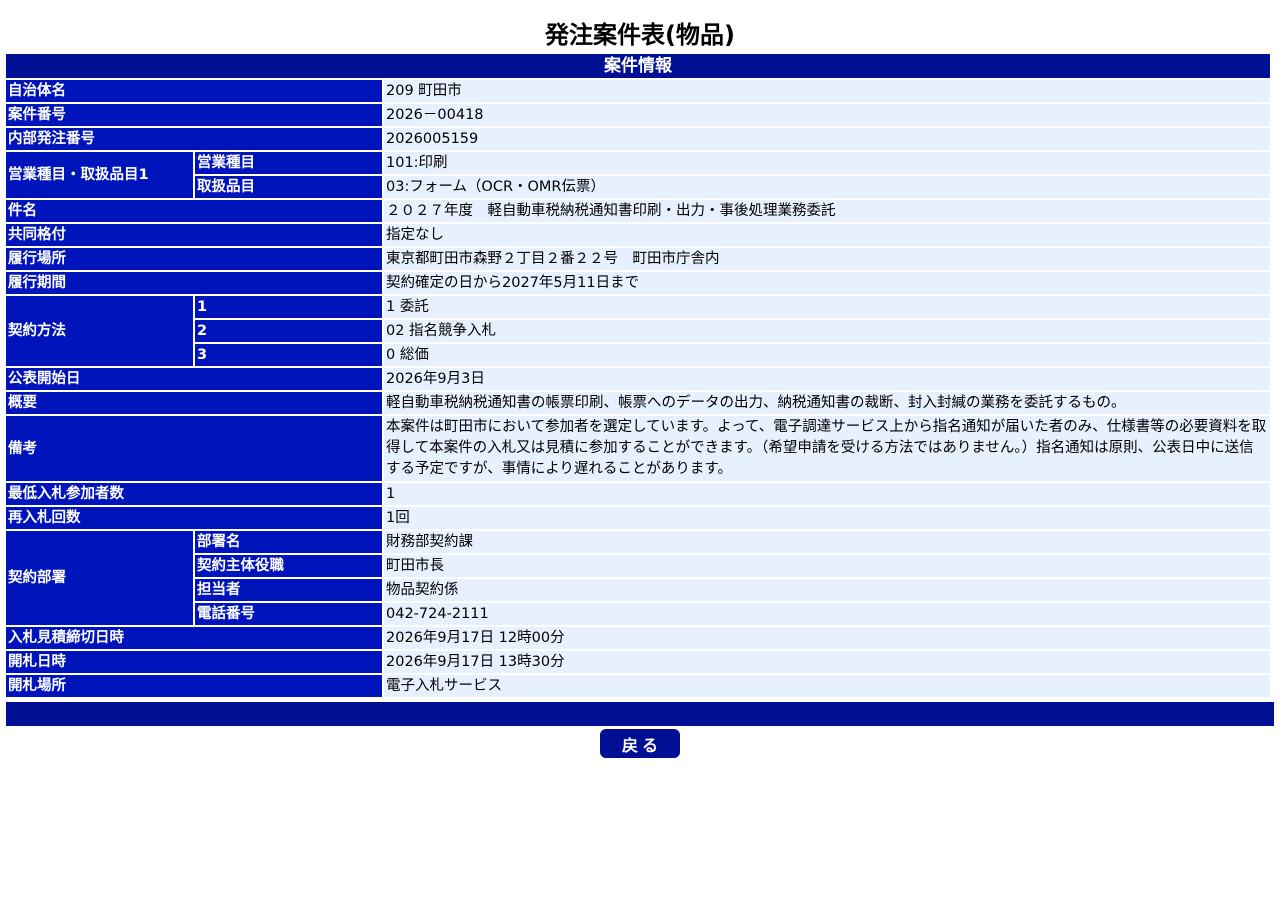 This screenshot has width=1280, height=900. What do you see at coordinates (827, 235) in the screenshot?
I see `joint-rating-value: 指定なし` at bounding box center [827, 235].